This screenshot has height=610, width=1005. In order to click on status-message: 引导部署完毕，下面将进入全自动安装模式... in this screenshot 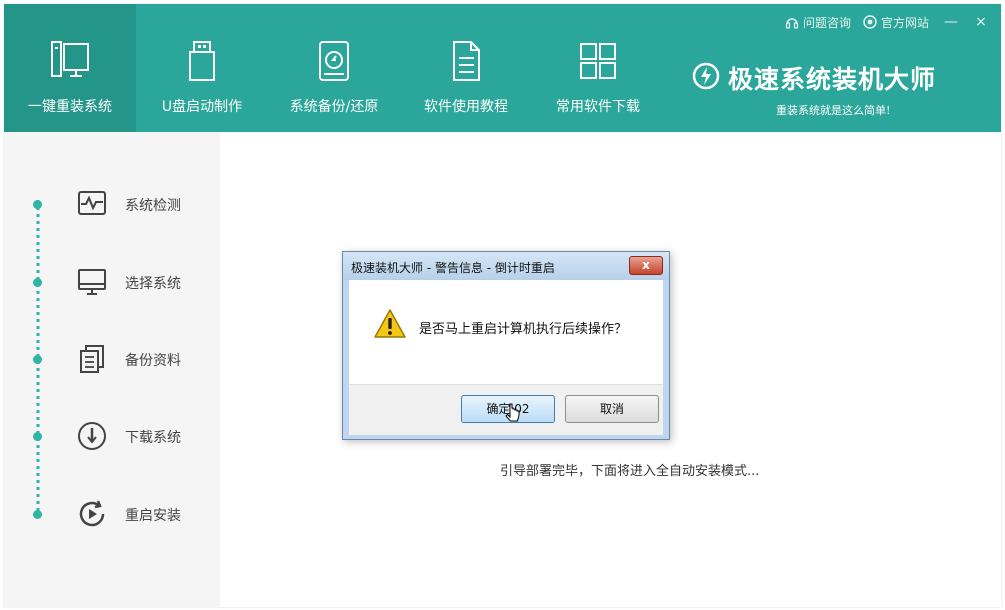, I will do `click(630, 471)`.